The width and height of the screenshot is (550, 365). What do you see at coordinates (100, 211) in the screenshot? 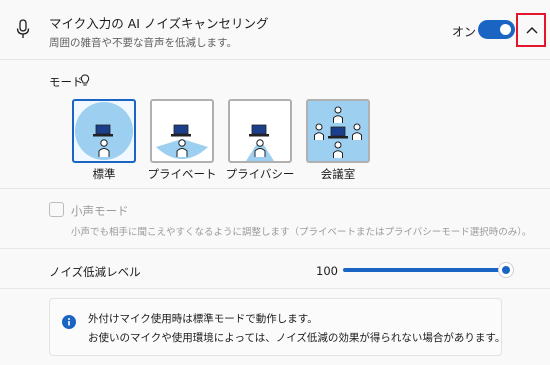
I see `quiet-mode-label: 小声モード` at bounding box center [100, 211].